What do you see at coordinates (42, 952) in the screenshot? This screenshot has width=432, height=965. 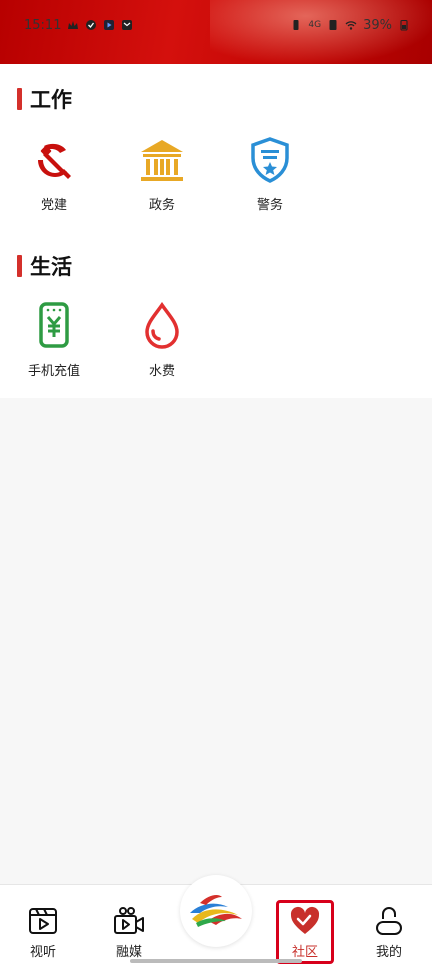 I see `tab-label: 视听` at bounding box center [42, 952].